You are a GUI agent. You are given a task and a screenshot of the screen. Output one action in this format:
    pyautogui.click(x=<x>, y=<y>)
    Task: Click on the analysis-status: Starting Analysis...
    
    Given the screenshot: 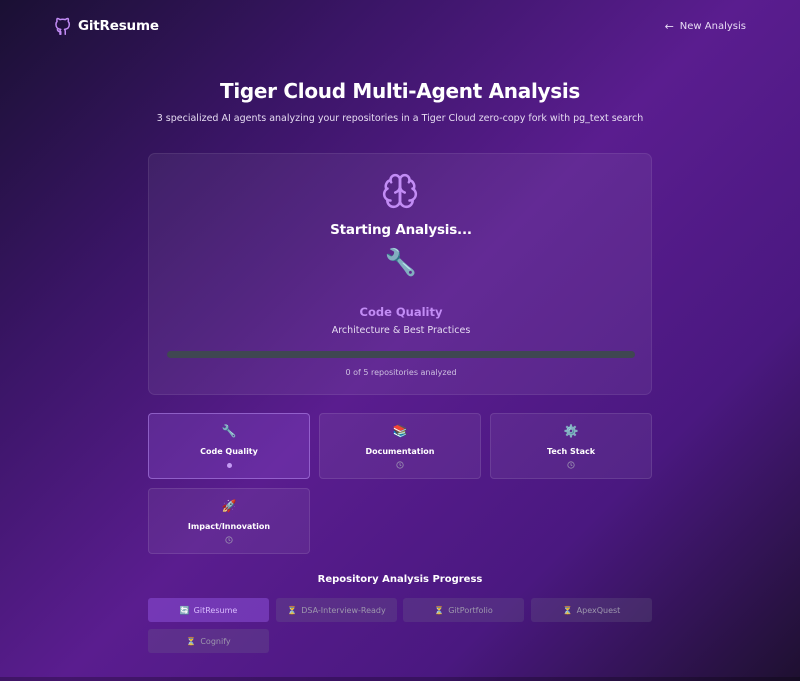 What is the action you would take?
    pyautogui.click(x=401, y=230)
    